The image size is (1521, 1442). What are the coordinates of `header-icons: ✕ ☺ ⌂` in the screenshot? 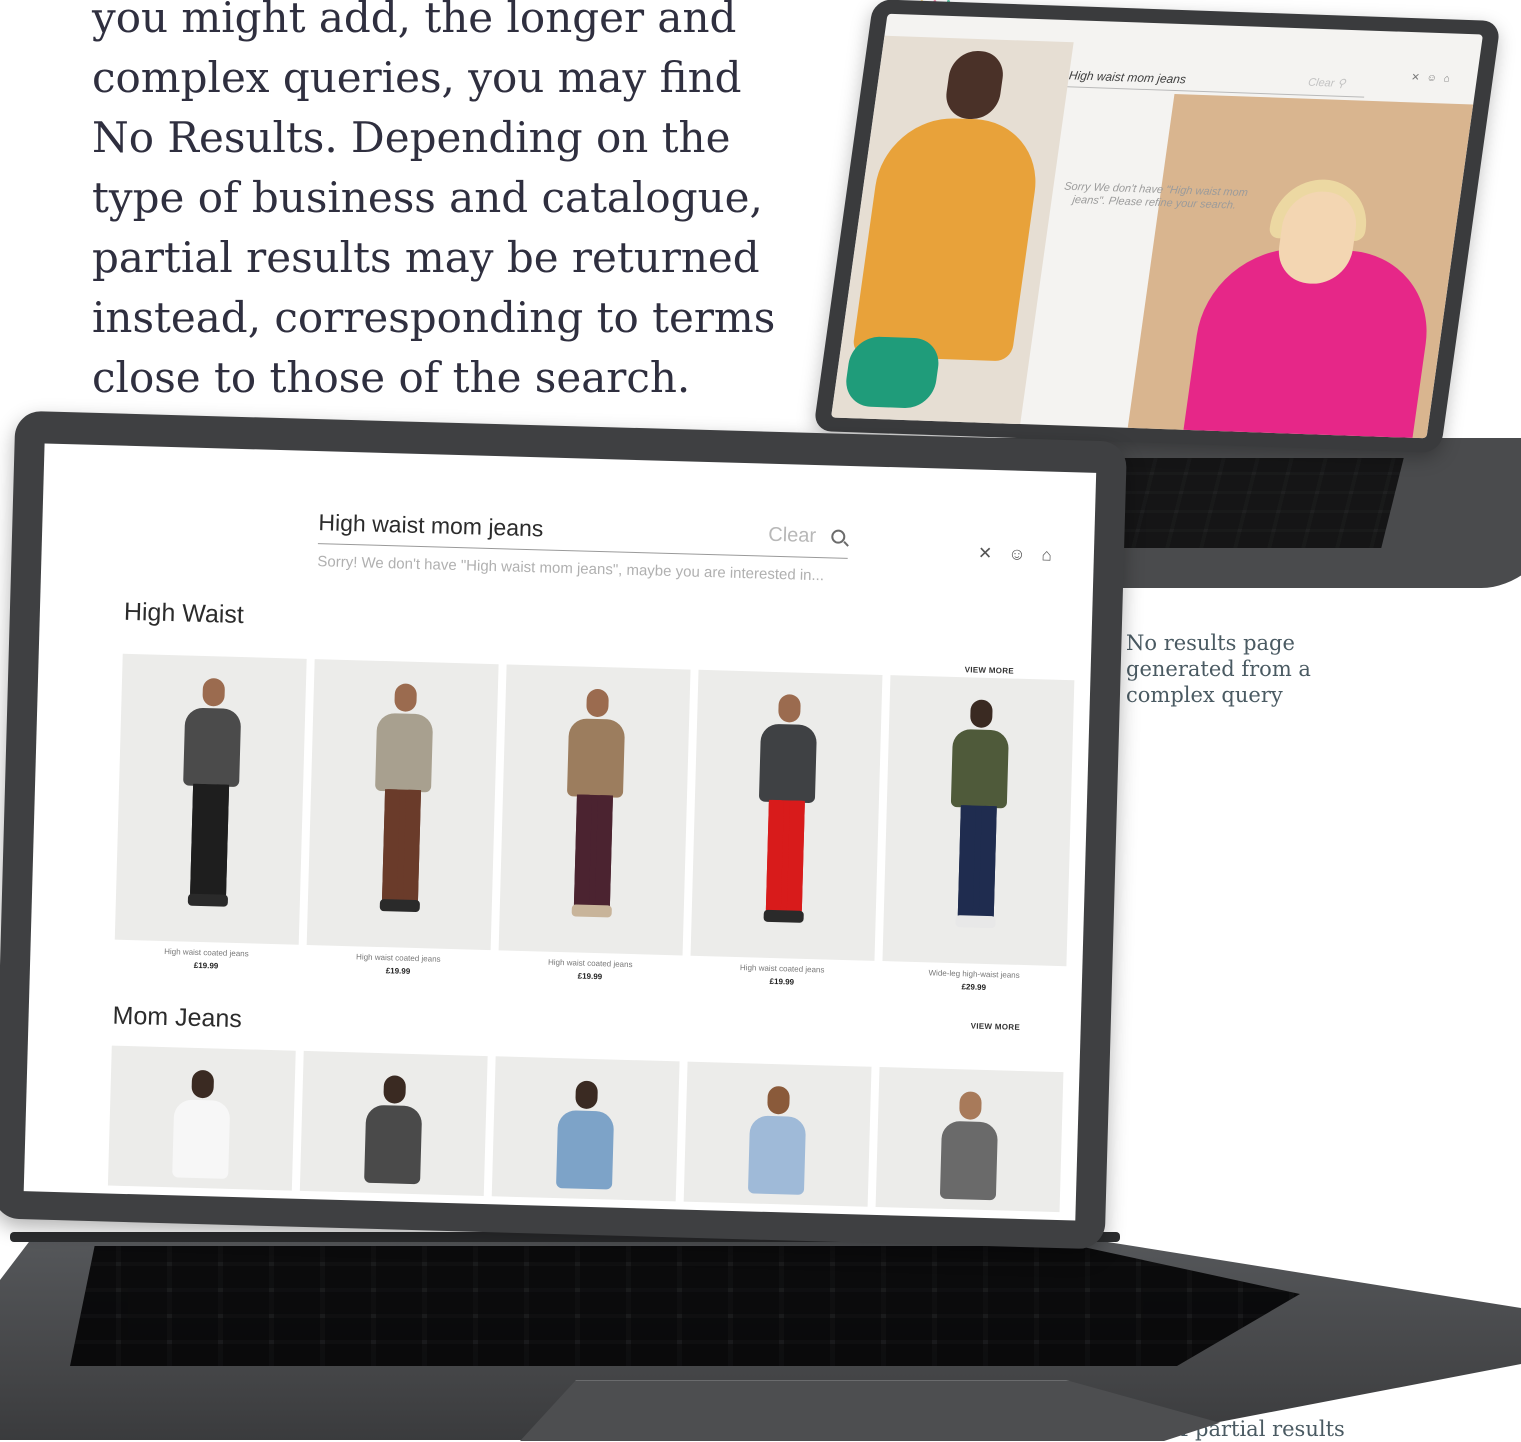 It's located at (1015, 555).